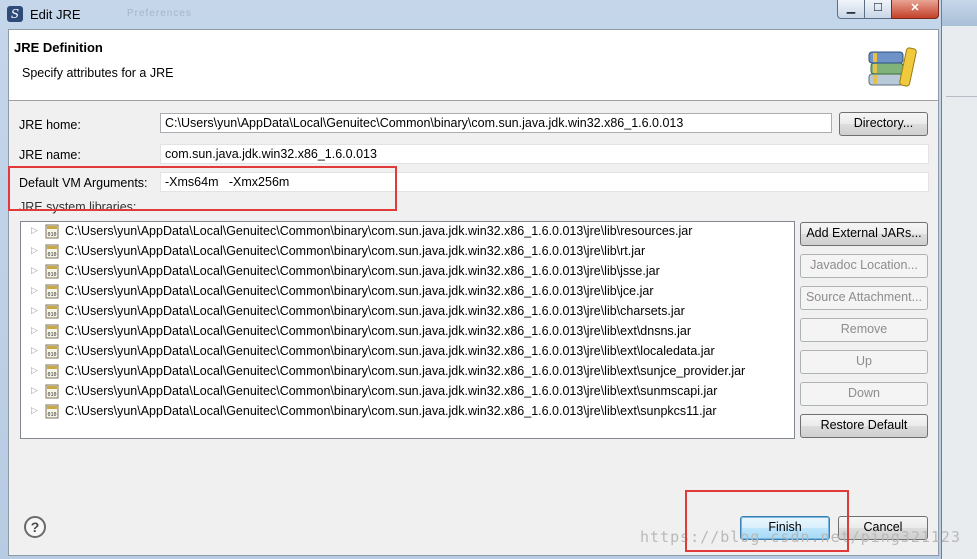 The image size is (977, 559). I want to click on vm-arguments-field, so click(544, 182).